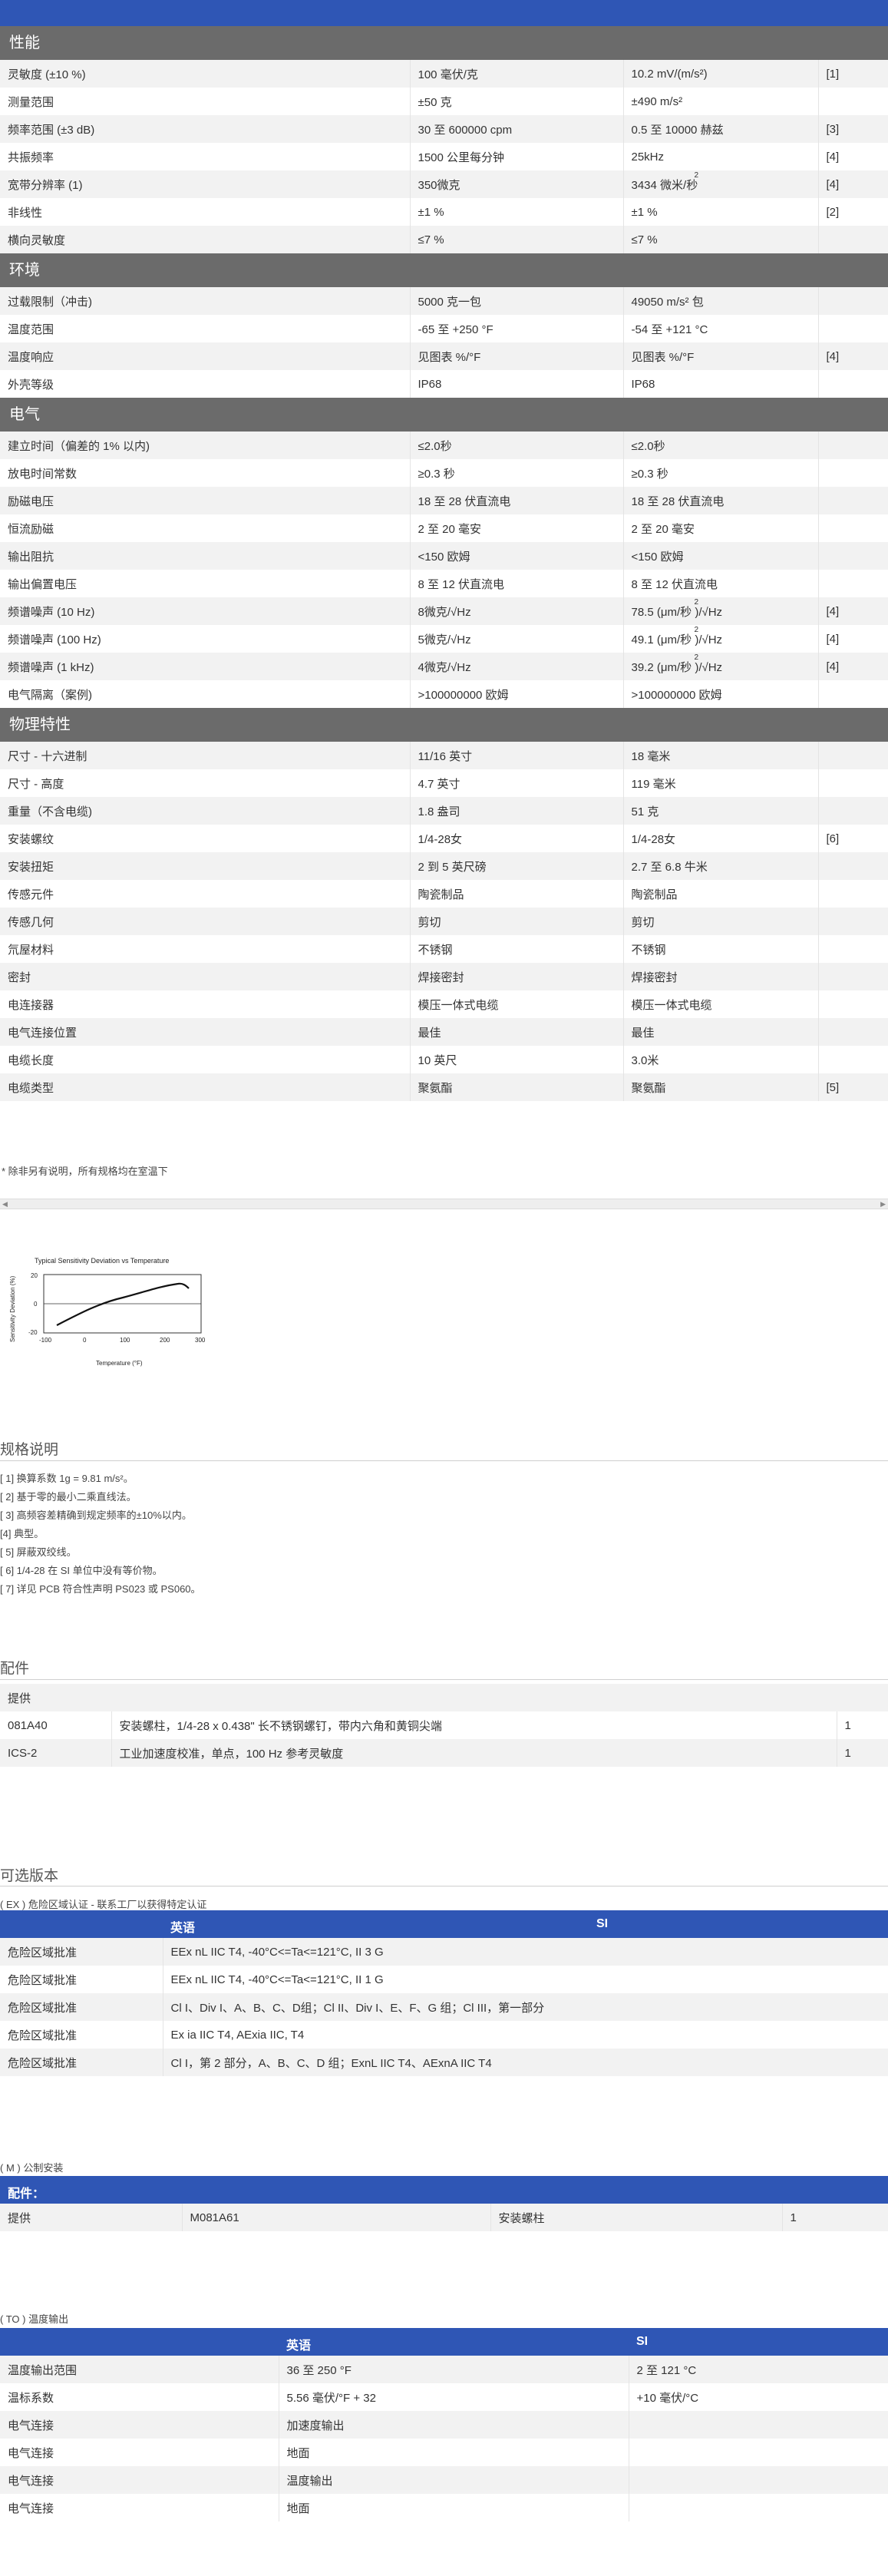  Describe the element at coordinates (444, 270) in the screenshot. I see `section-header: 环境` at that location.